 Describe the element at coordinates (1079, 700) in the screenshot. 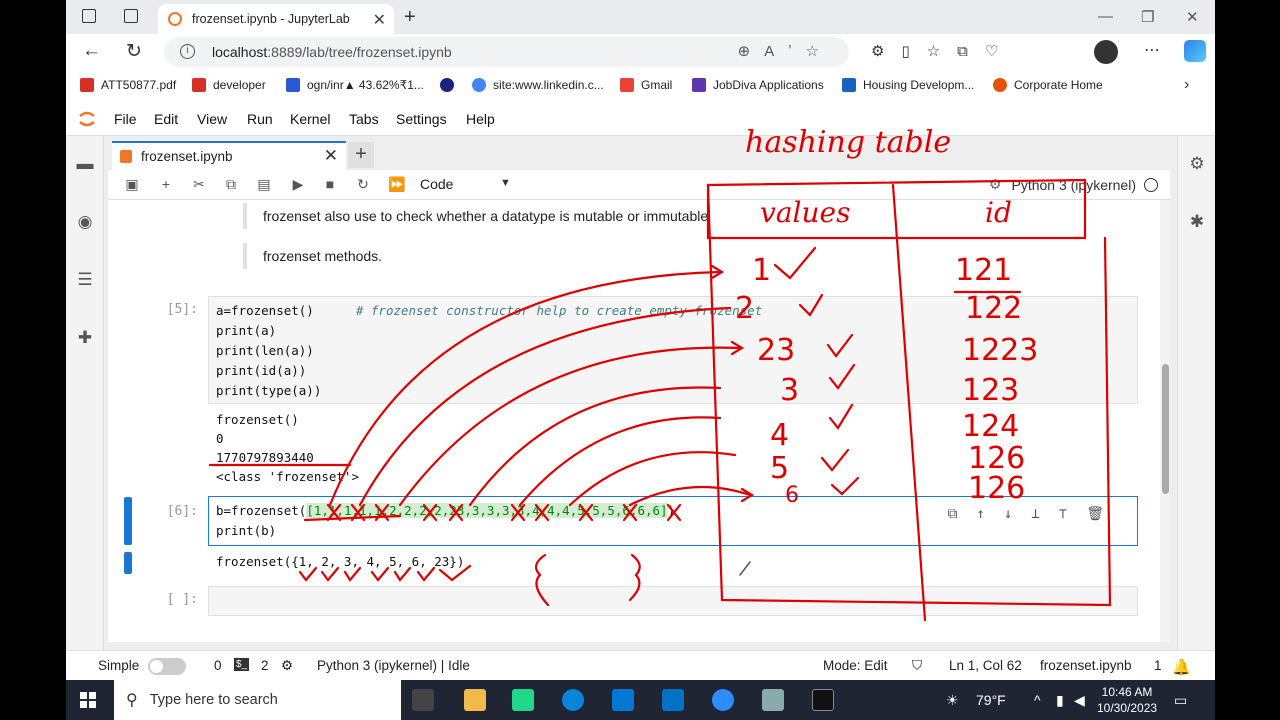

I see `volume-icon: ◀` at that location.